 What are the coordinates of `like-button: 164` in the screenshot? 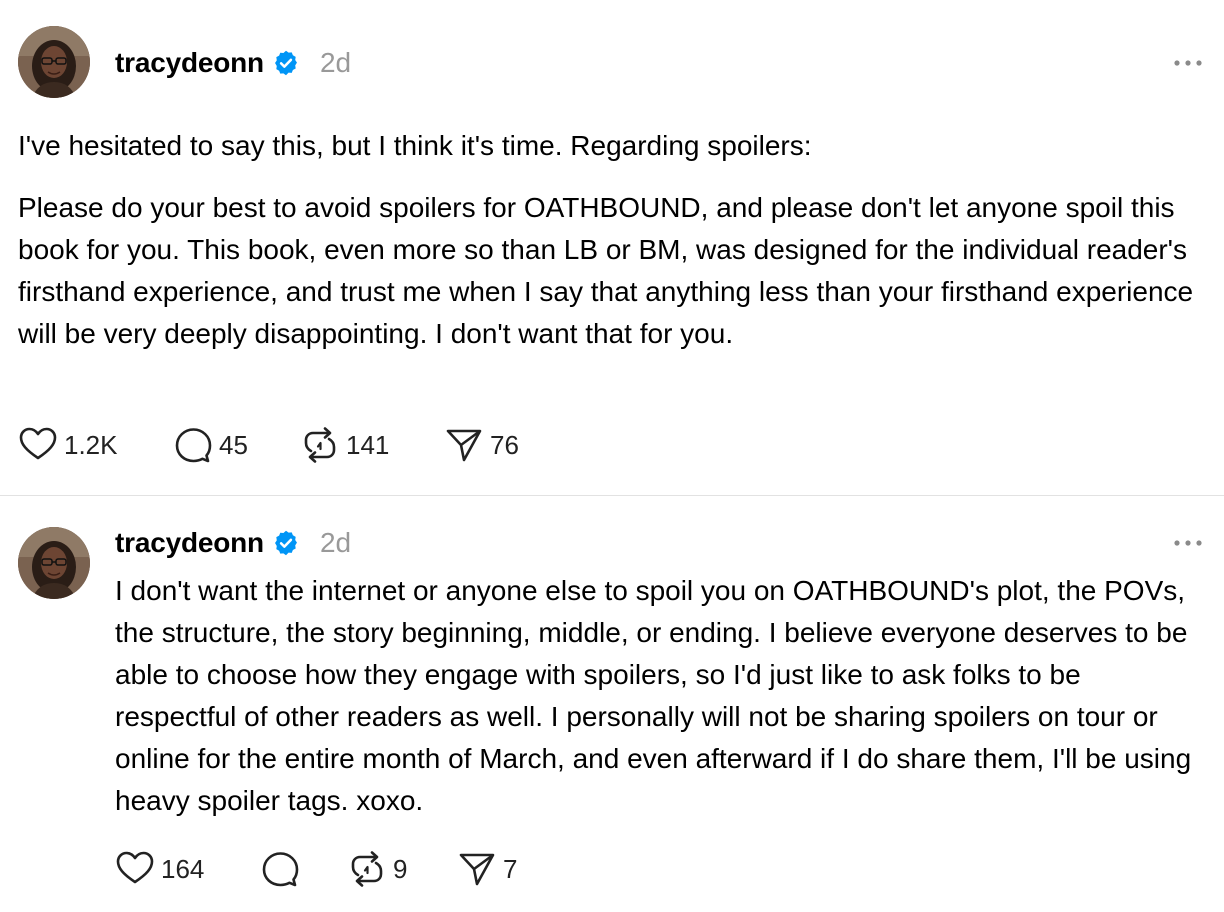 It's located at (187, 869).